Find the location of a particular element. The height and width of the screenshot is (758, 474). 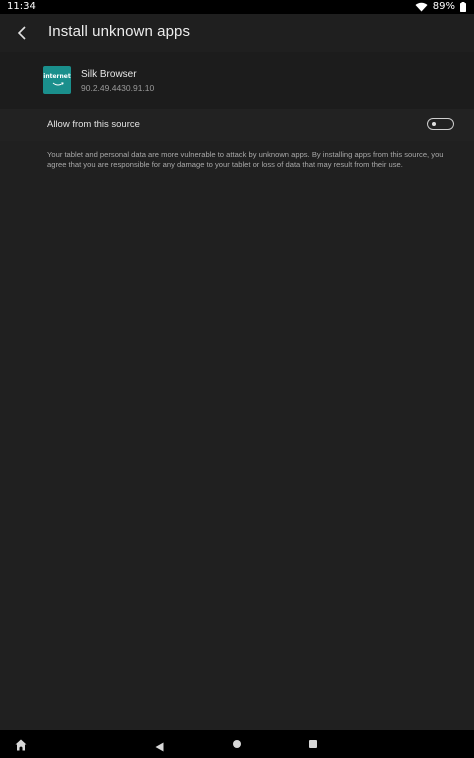

navigation-bar is located at coordinates (237, 744).